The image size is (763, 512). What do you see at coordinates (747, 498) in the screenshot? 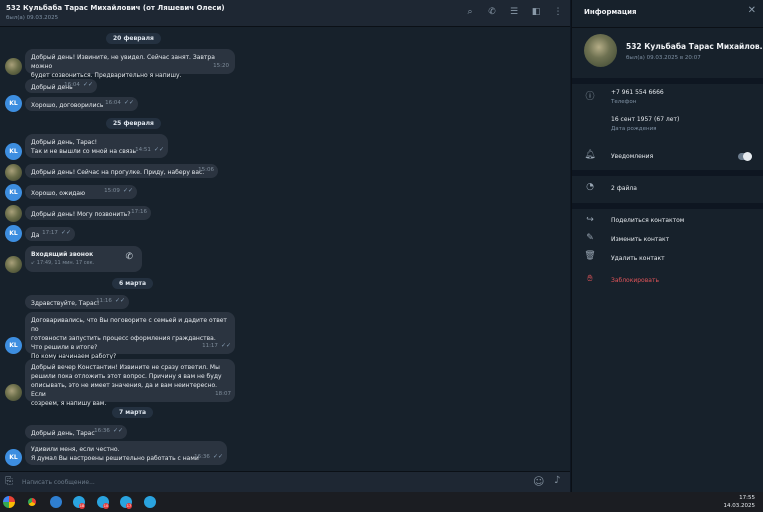
I see `clock-time: 17:55` at bounding box center [747, 498].